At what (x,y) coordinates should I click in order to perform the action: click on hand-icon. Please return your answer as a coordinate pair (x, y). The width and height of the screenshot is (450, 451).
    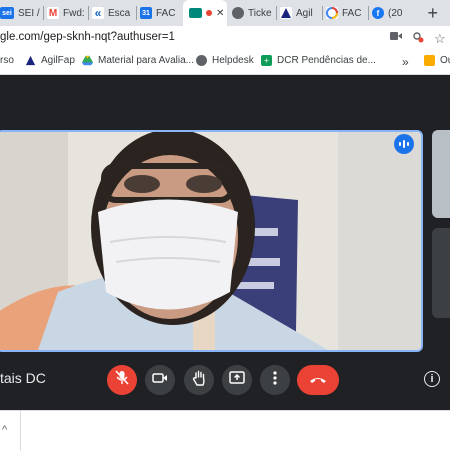
    Looking at the image, I should click on (199, 380).